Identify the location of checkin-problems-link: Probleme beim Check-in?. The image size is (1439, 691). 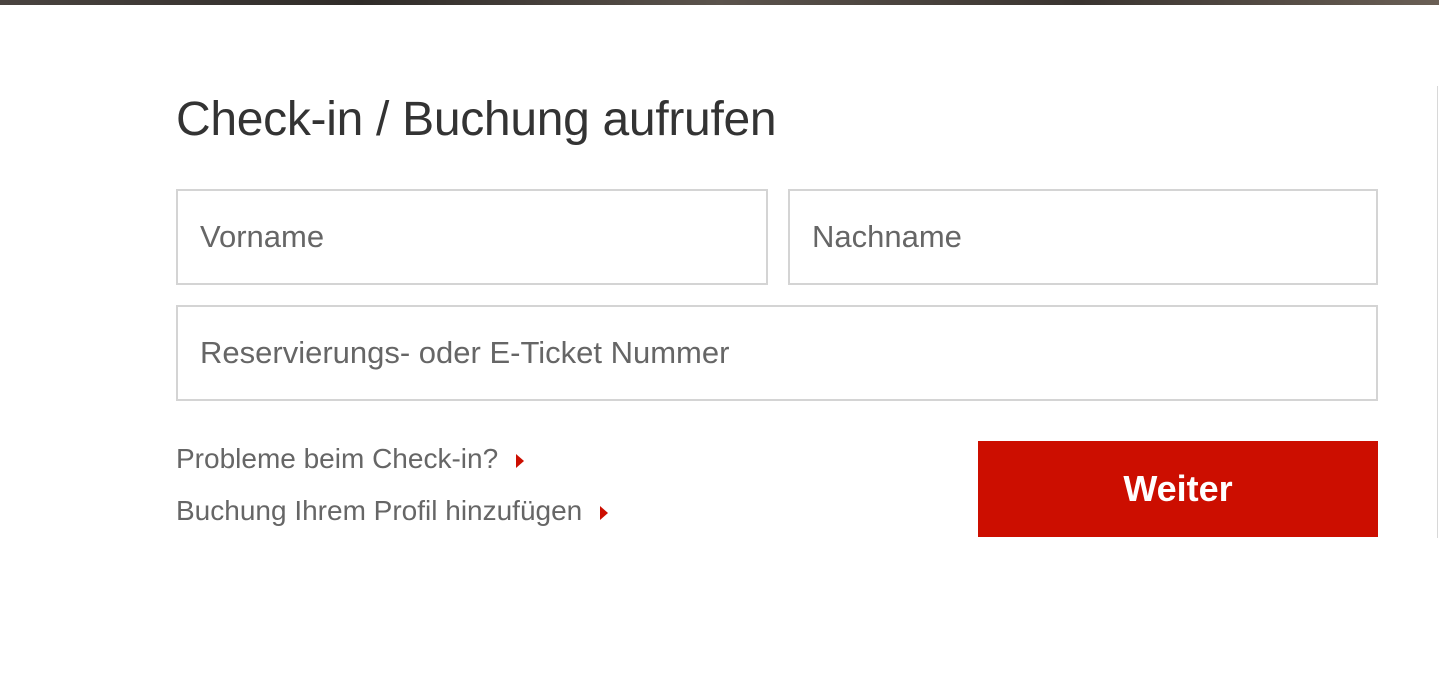
(392, 459).